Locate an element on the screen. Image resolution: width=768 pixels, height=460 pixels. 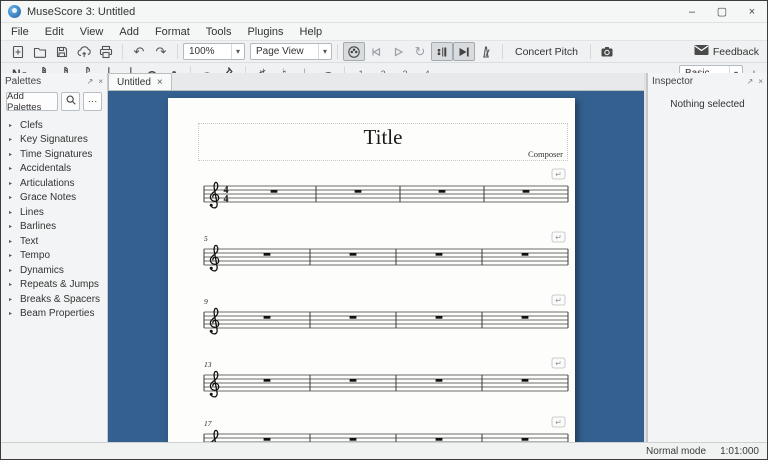
metronome-toggle is located at coordinates (486, 51).